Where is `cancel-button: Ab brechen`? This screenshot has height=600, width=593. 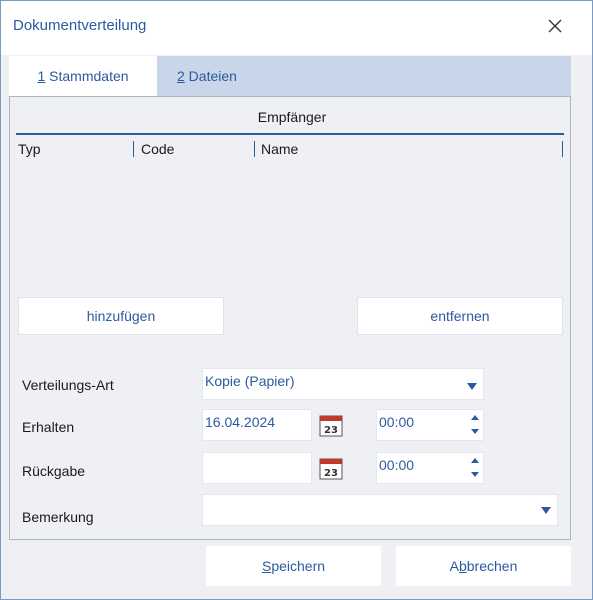
cancel-button: Ab brechen is located at coordinates (483, 566).